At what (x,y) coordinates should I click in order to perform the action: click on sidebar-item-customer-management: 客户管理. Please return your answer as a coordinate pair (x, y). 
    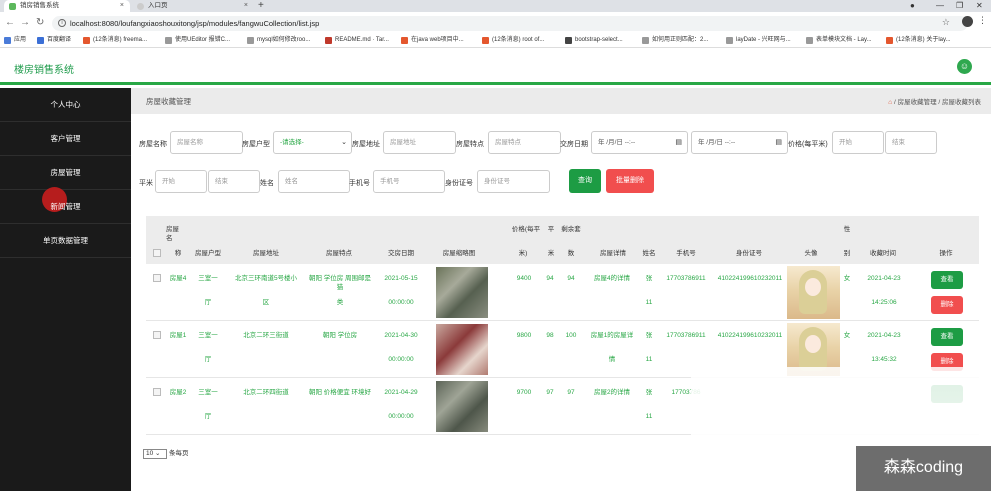
    Looking at the image, I should click on (65, 139).